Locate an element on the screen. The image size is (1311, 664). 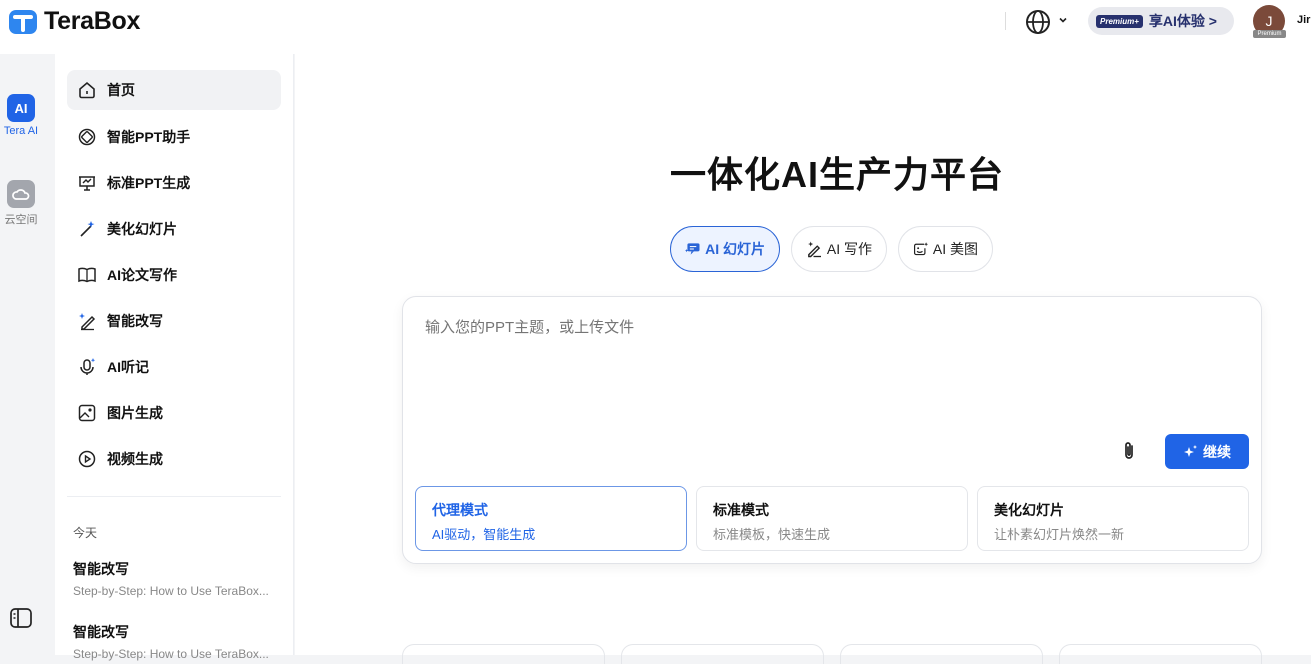
tab-ai-image: AI 美图 is located at coordinates (945, 249).